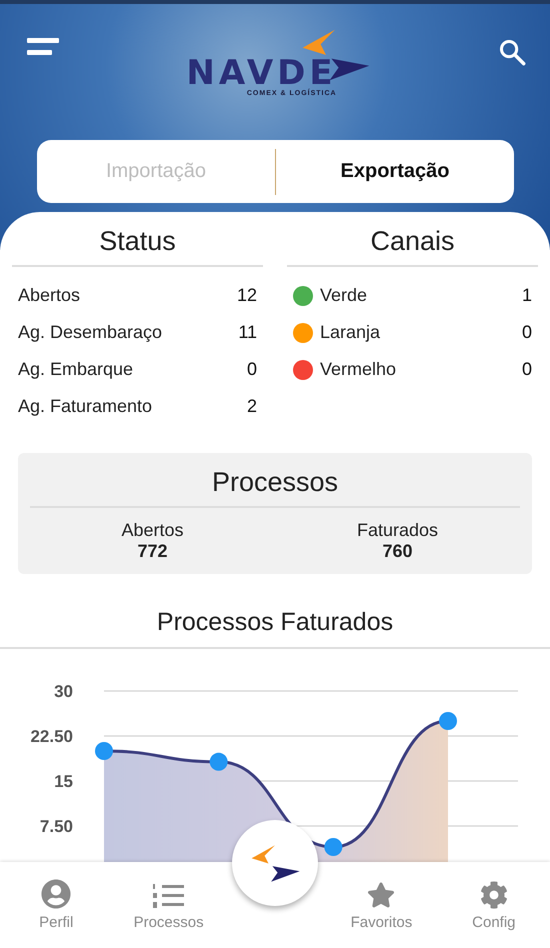 This screenshot has height=948, width=550. What do you see at coordinates (275, 628) in the screenshot?
I see `chart-title: Processos Faturados` at bounding box center [275, 628].